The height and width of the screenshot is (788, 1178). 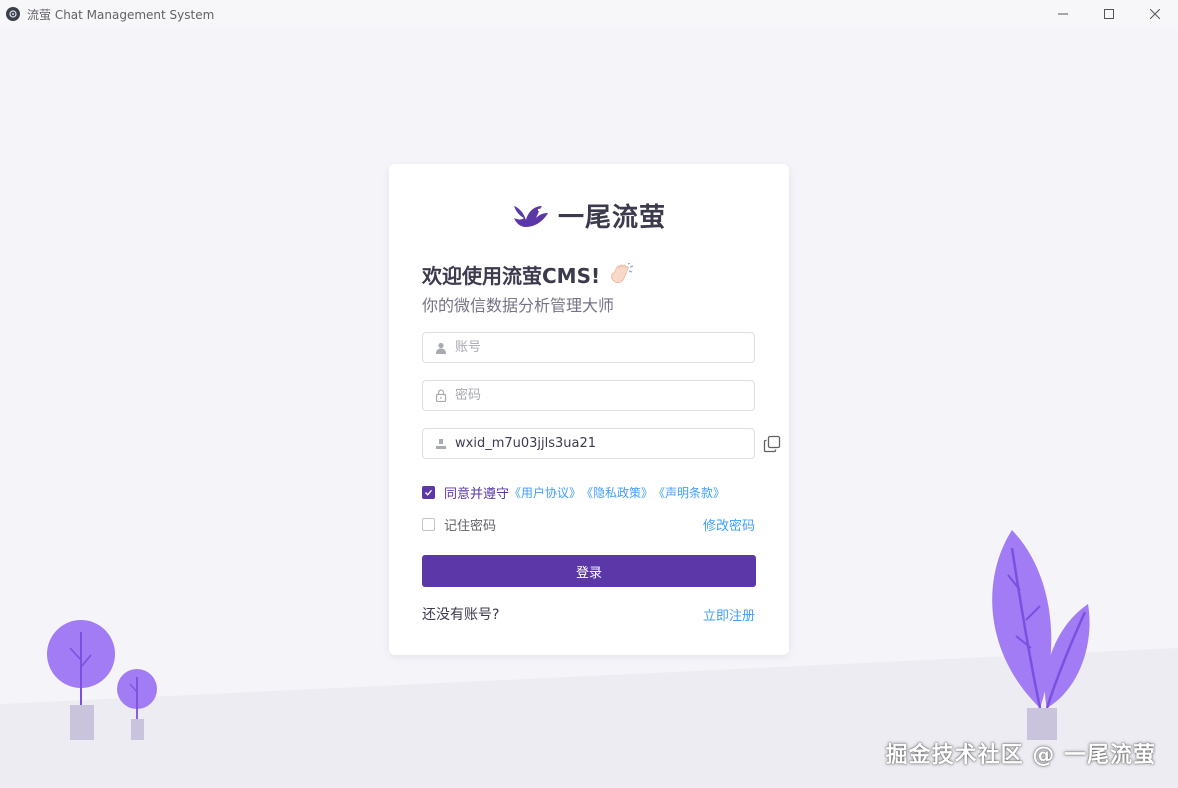 What do you see at coordinates (622, 272) in the screenshot?
I see `waving-hand-icon` at bounding box center [622, 272].